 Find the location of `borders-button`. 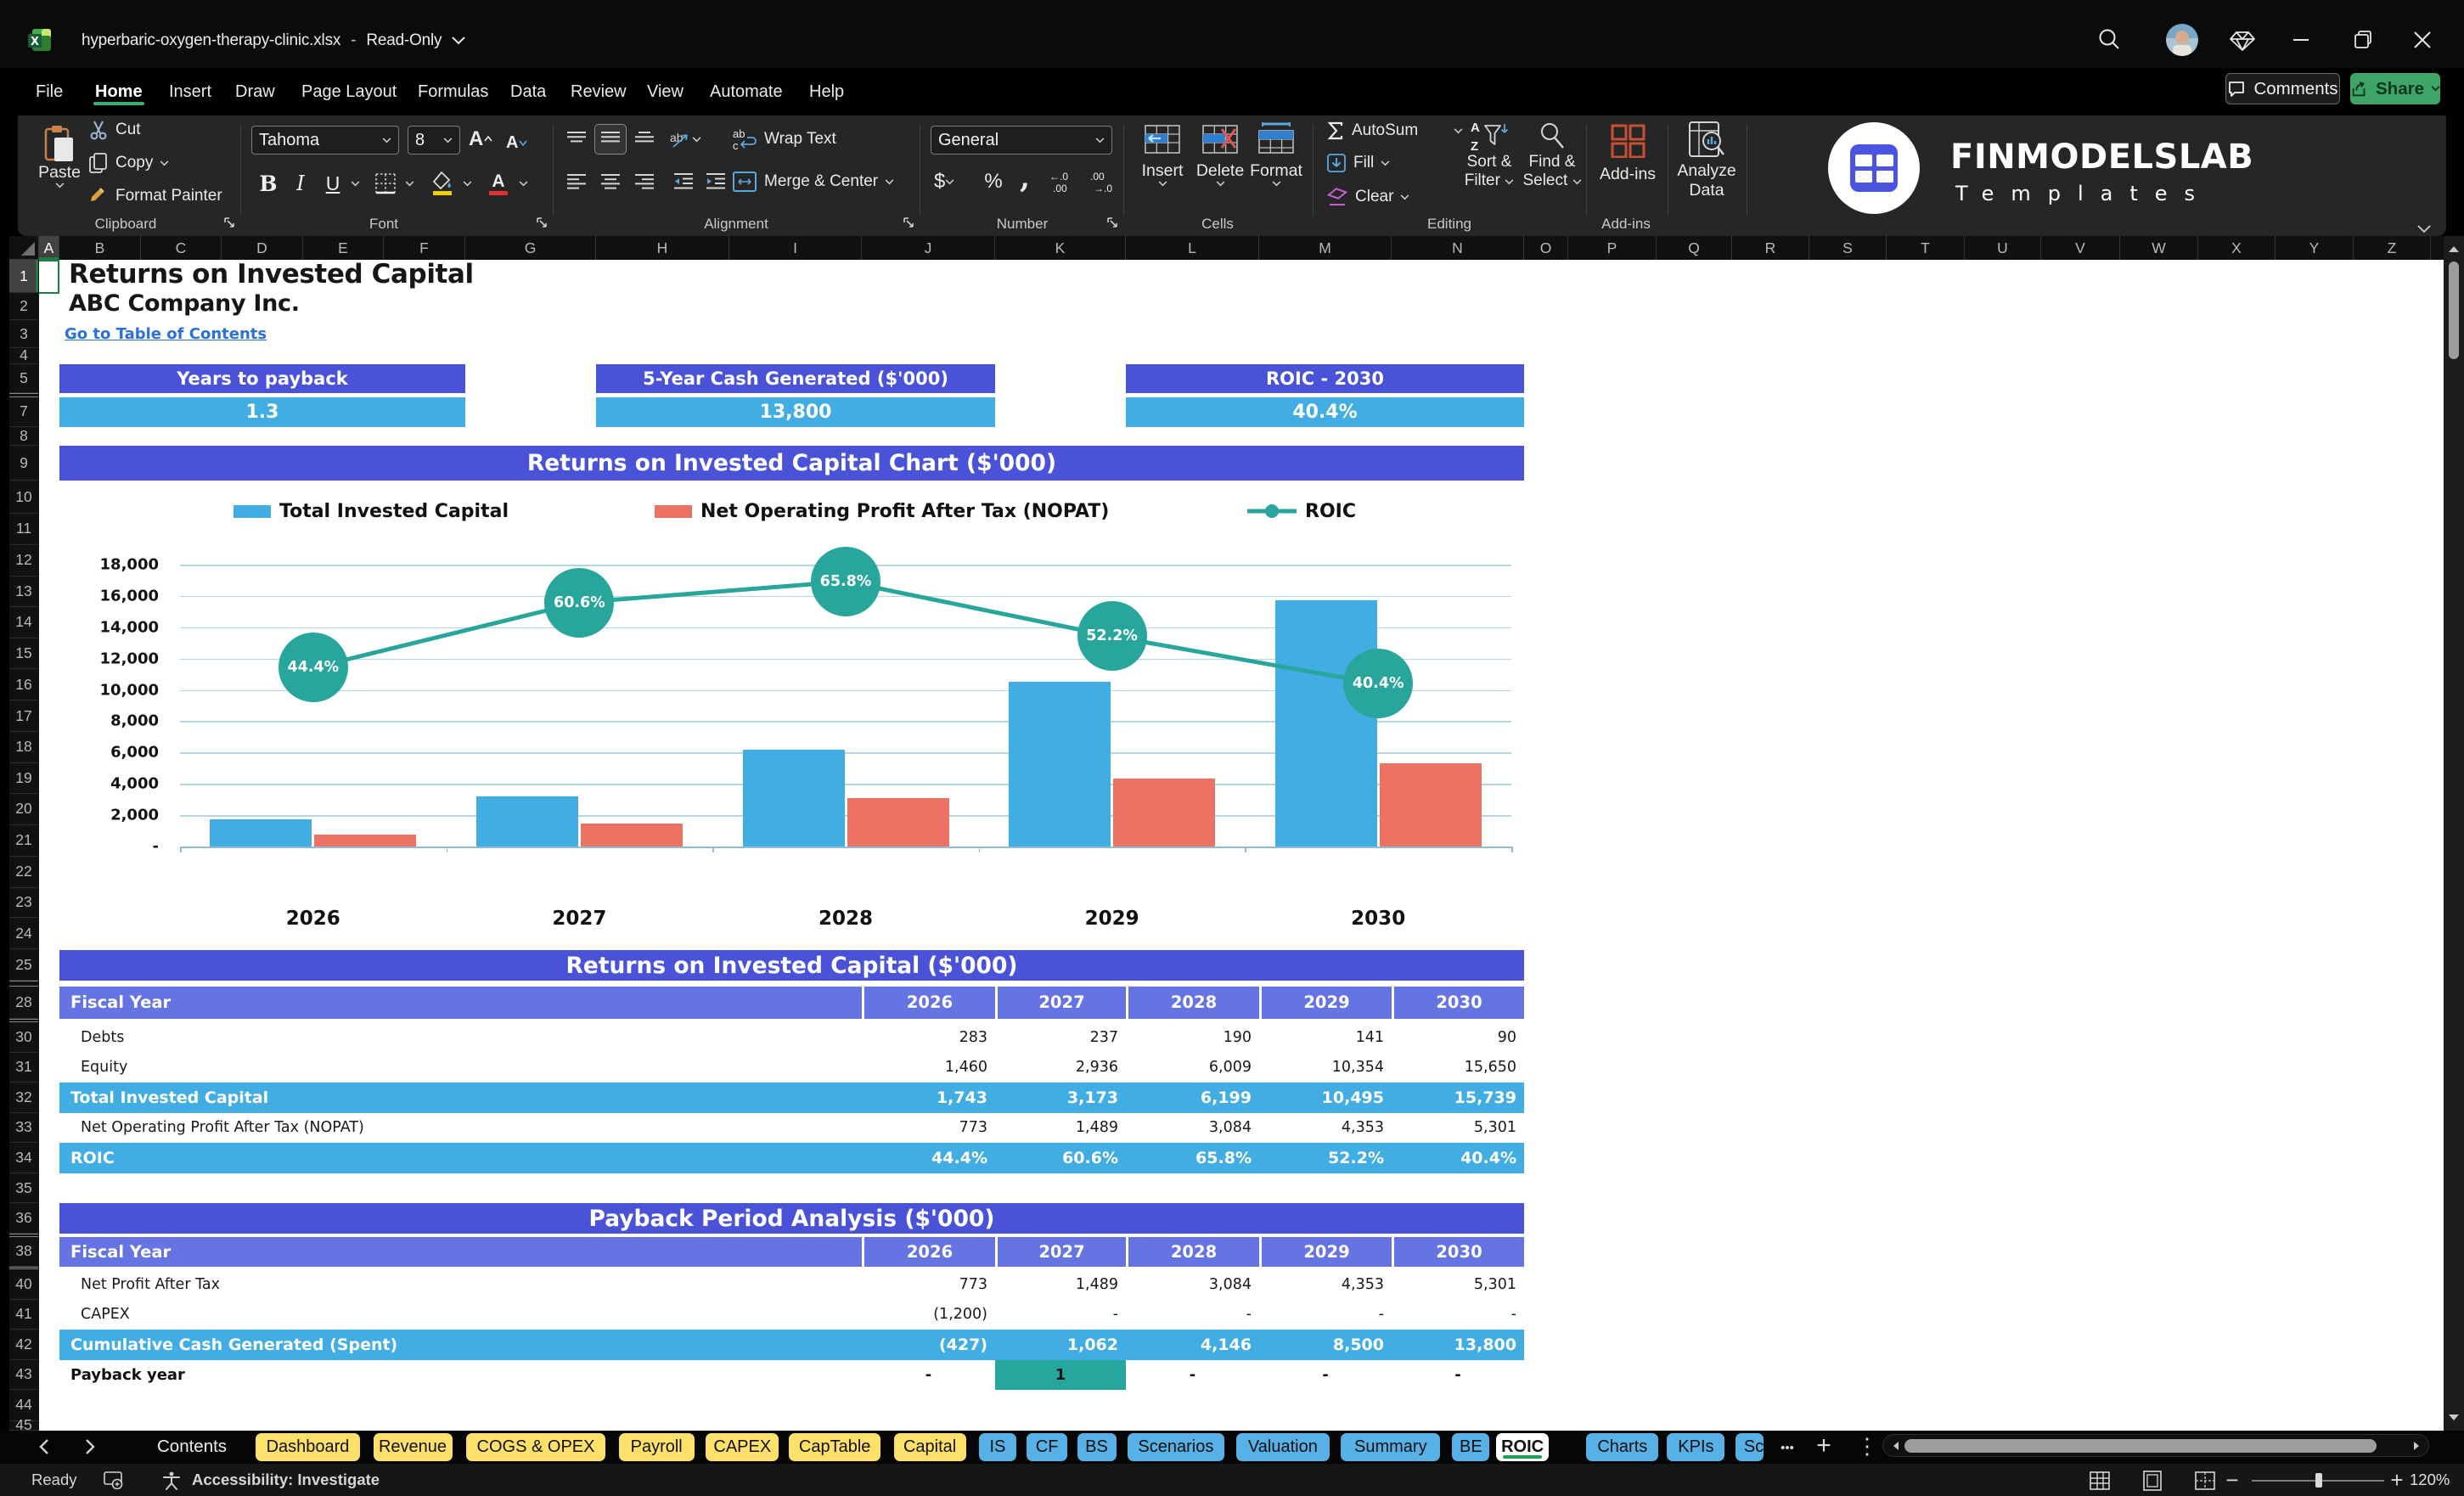

borders-button is located at coordinates (385, 183).